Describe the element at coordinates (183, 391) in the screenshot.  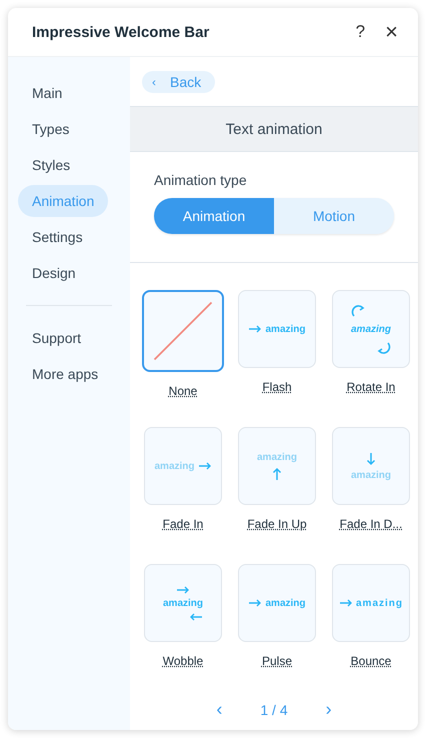
I see `effect-label: None` at that location.